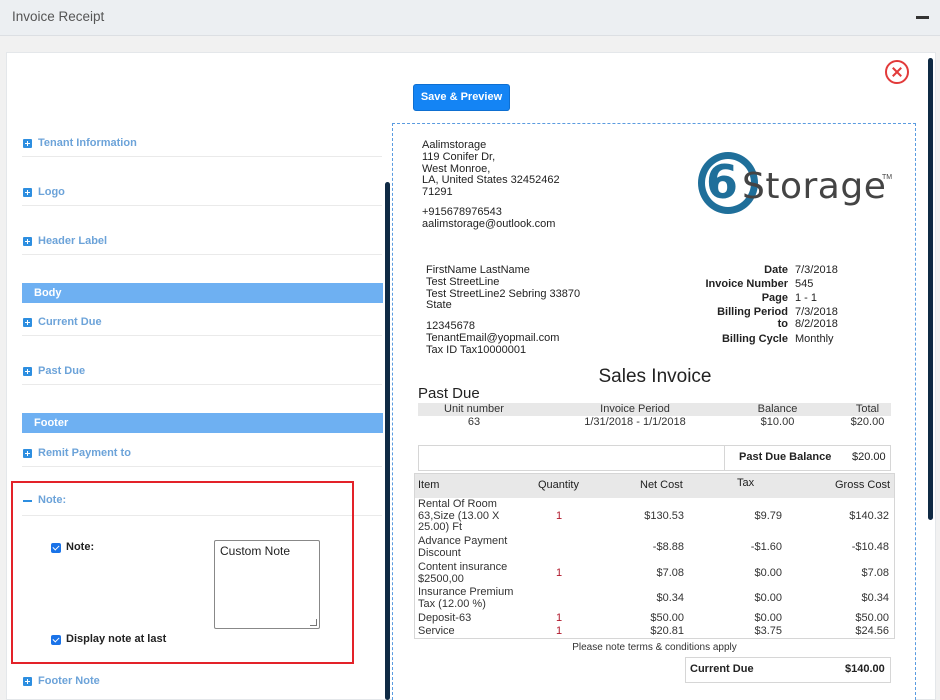 Image resolution: width=940 pixels, height=700 pixels. What do you see at coordinates (463, 547) in the screenshot?
I see `item-name-cell: Advance Payment Discount` at bounding box center [463, 547].